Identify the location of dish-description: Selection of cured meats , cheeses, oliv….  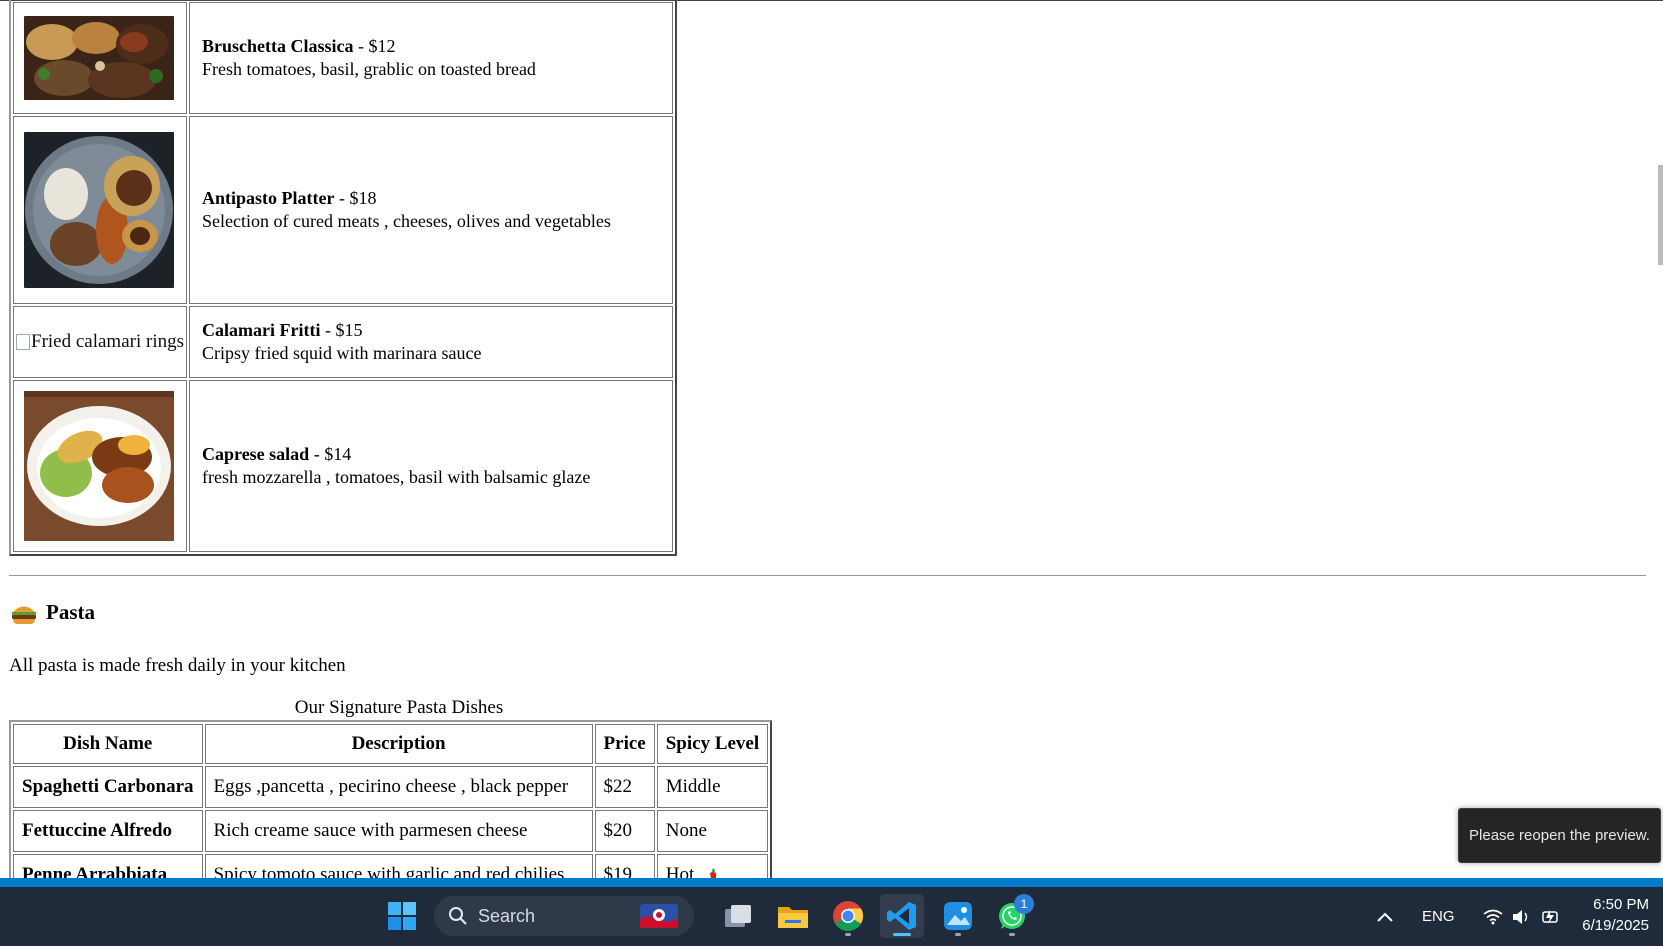
(406, 221).